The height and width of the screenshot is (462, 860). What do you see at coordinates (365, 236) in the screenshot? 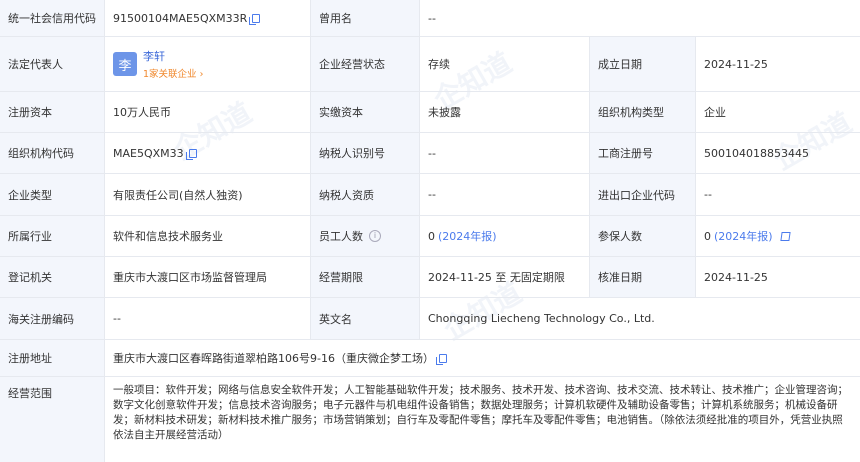
I see `label-employees: 员工人数 i` at bounding box center [365, 236].